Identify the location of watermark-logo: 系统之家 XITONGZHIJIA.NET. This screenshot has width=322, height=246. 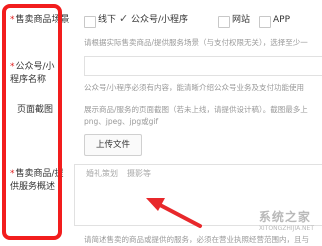
(286, 221).